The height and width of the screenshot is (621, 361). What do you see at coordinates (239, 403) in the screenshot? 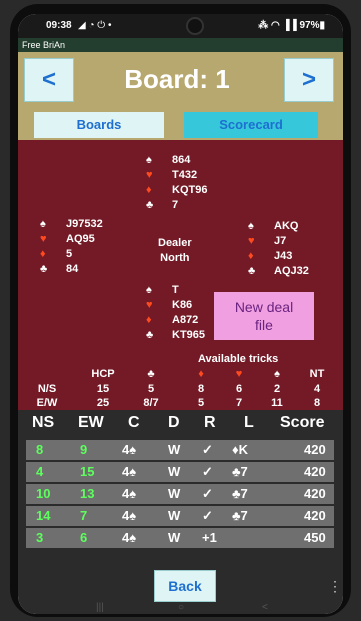
I see `ew-hearts: 7` at bounding box center [239, 403].